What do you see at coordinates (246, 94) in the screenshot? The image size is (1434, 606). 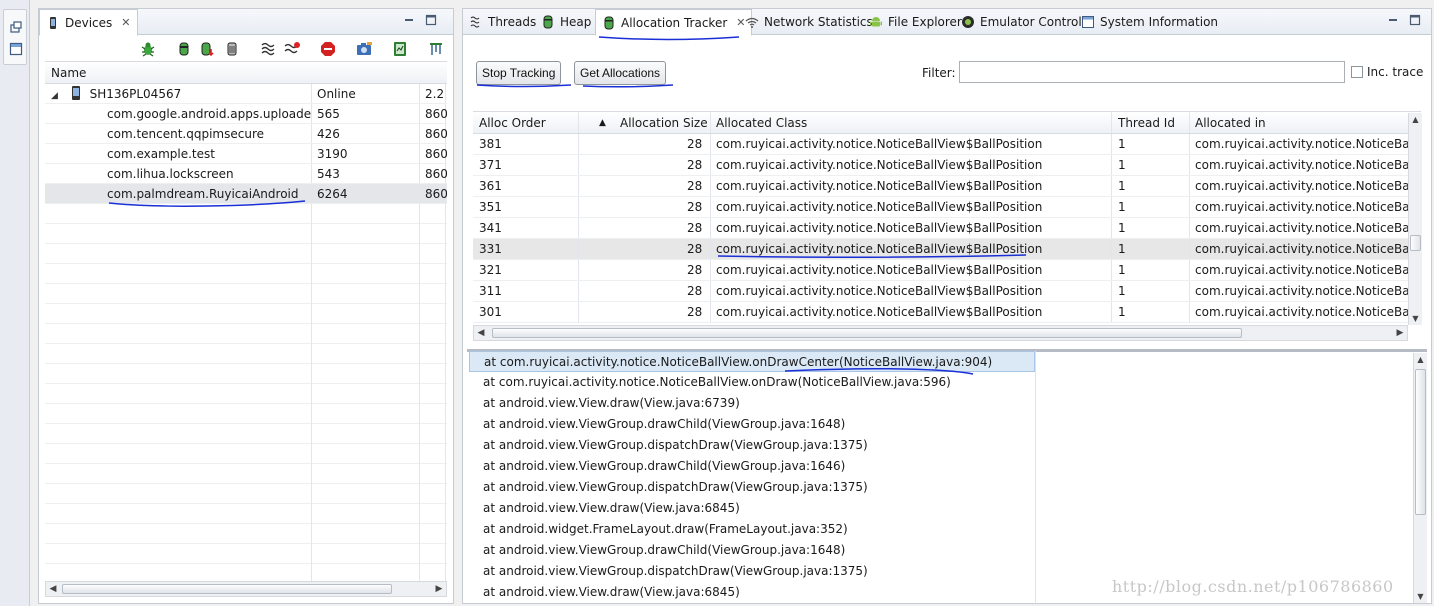 I see `device-row: ◢ SH136PL04567 Online 2.2` at bounding box center [246, 94].